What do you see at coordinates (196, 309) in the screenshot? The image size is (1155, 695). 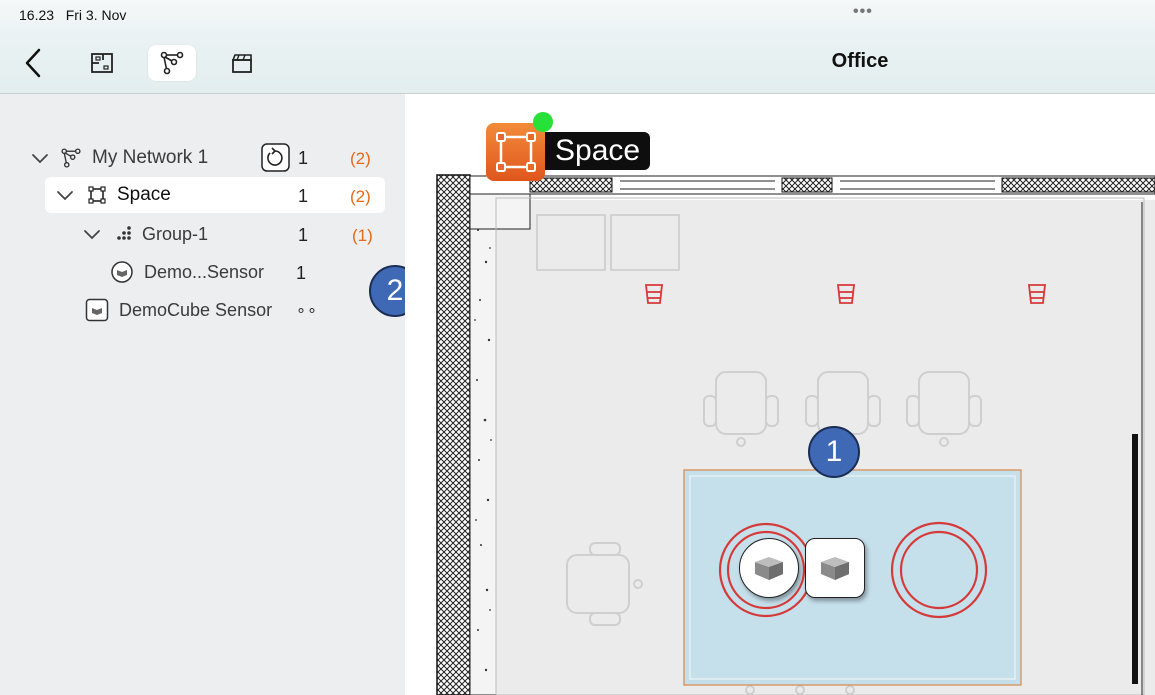 I see `tree-item-label: DemoCube Sensor` at bounding box center [196, 309].